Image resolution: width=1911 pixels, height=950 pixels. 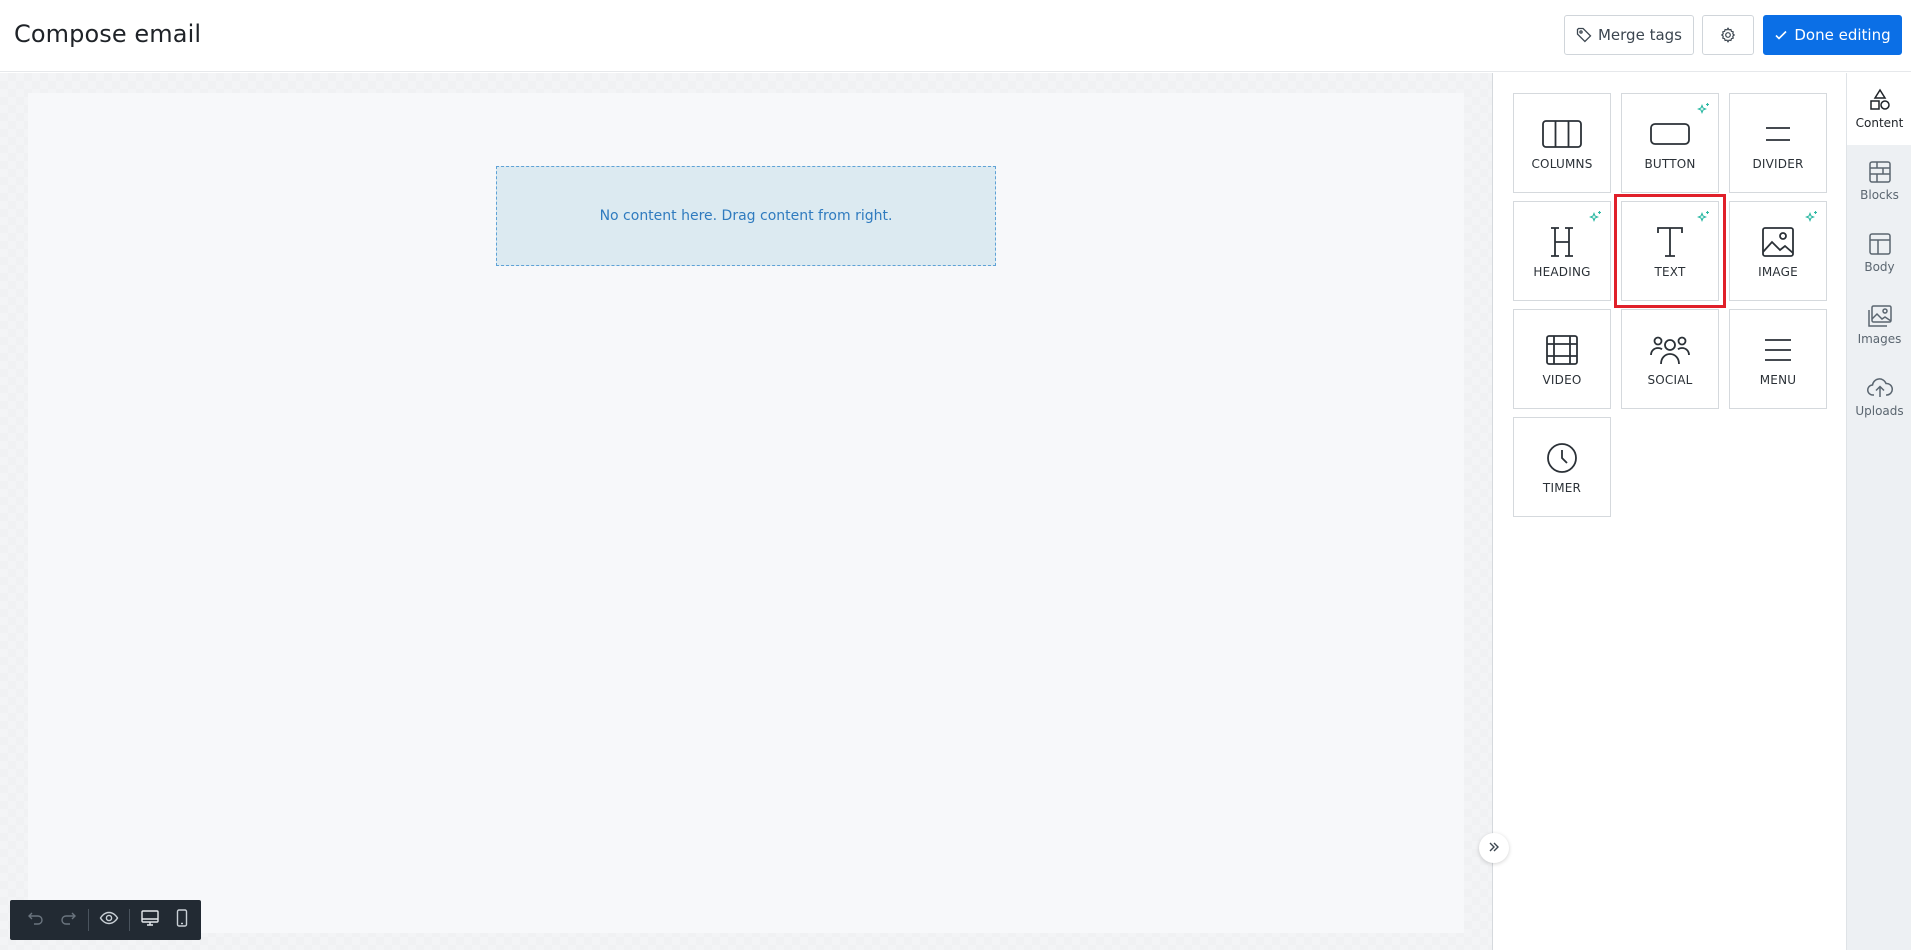 What do you see at coordinates (1639, 35) in the screenshot?
I see `merge-tags-label: Merge tags` at bounding box center [1639, 35].